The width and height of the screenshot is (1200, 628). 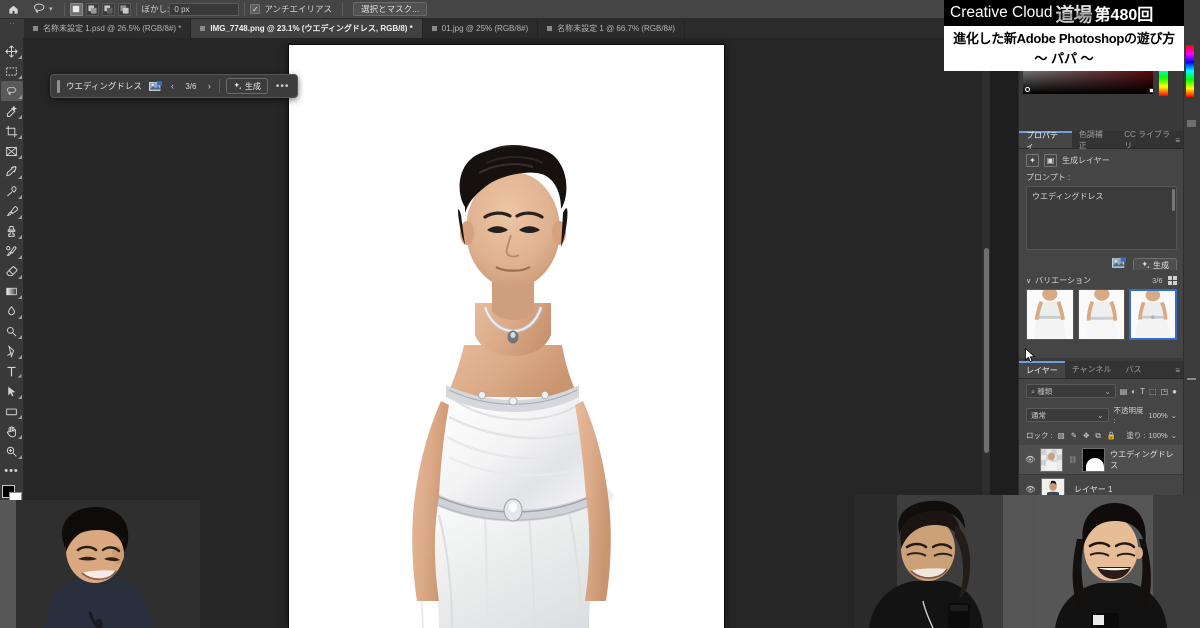 I want to click on generate-button: 生成, so click(x=246, y=86).